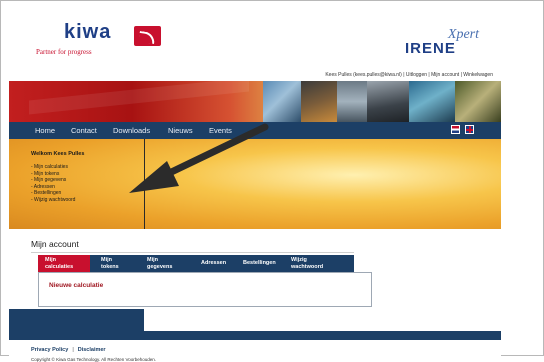 The height and width of the screenshot is (362, 544). I want to click on banner-photo-person, so click(352, 101).